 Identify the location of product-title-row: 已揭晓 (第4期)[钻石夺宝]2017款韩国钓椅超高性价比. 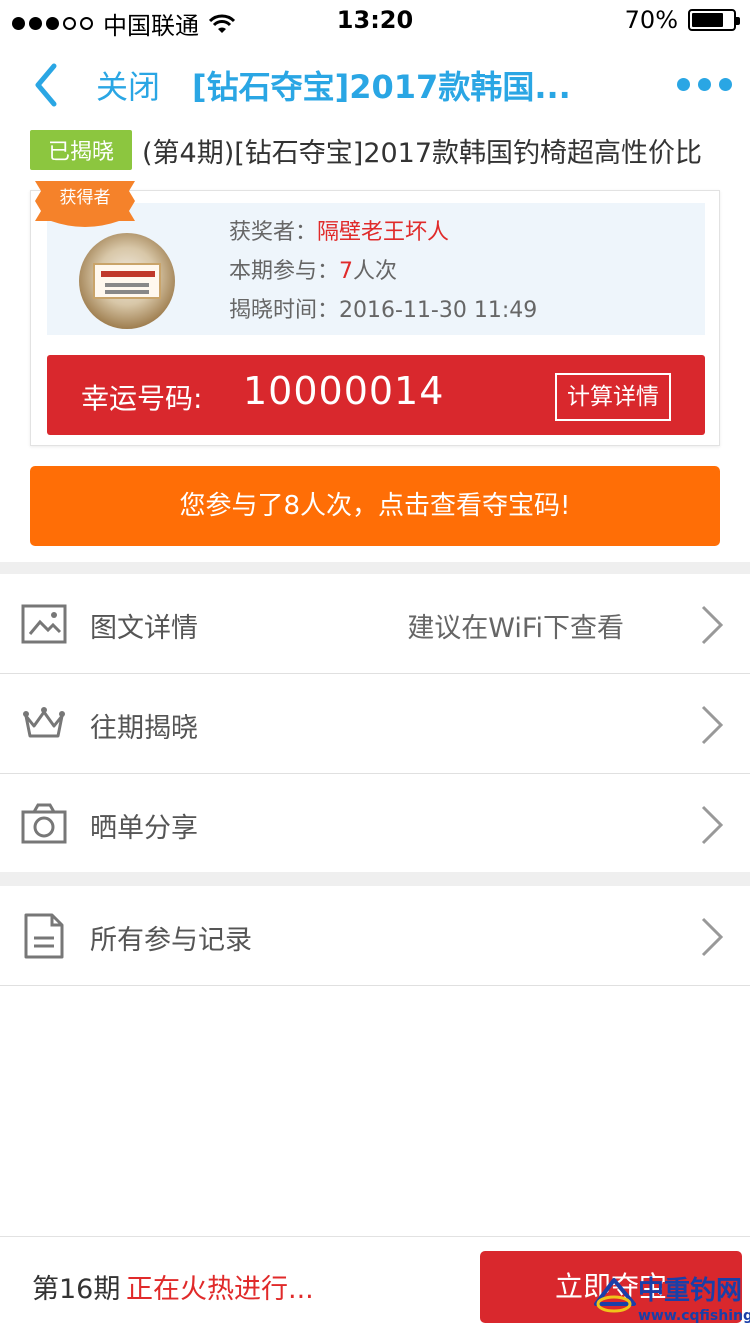
(380, 150).